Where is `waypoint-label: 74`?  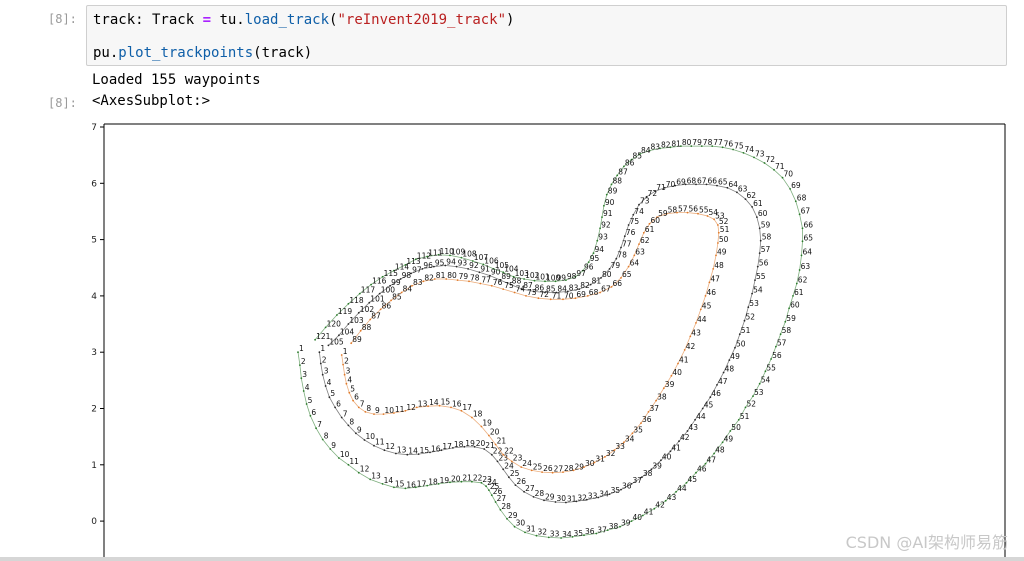 waypoint-label: 74 is located at coordinates (639, 211).